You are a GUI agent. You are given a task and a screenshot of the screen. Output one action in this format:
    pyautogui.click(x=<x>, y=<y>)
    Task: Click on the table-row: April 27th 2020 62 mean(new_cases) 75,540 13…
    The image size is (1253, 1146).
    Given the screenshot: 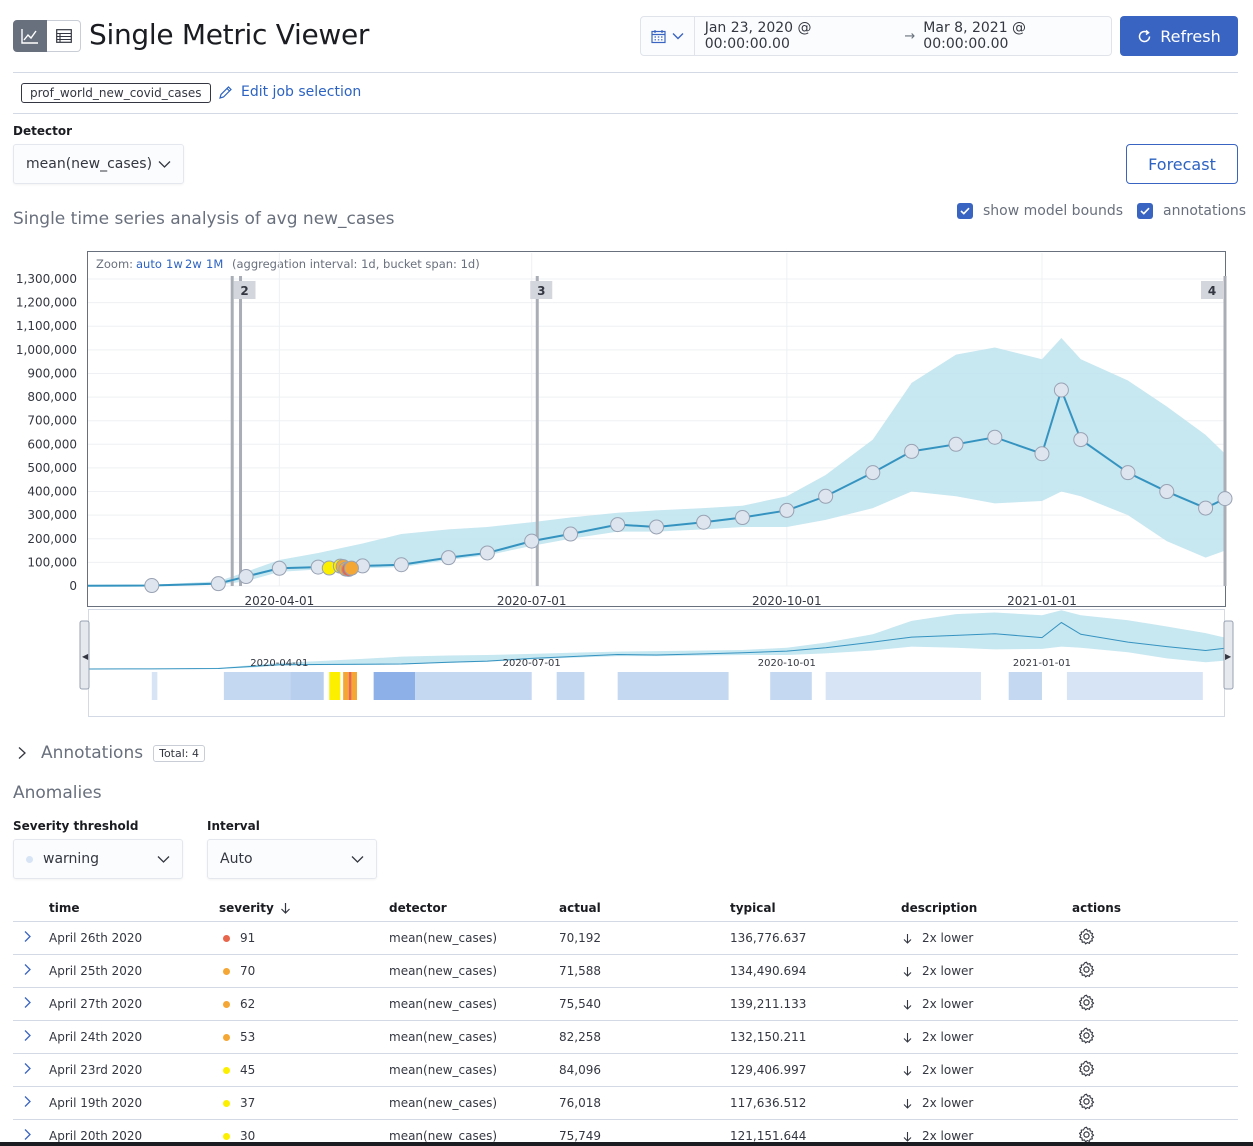 What is the action you would take?
    pyautogui.click(x=625, y=1004)
    